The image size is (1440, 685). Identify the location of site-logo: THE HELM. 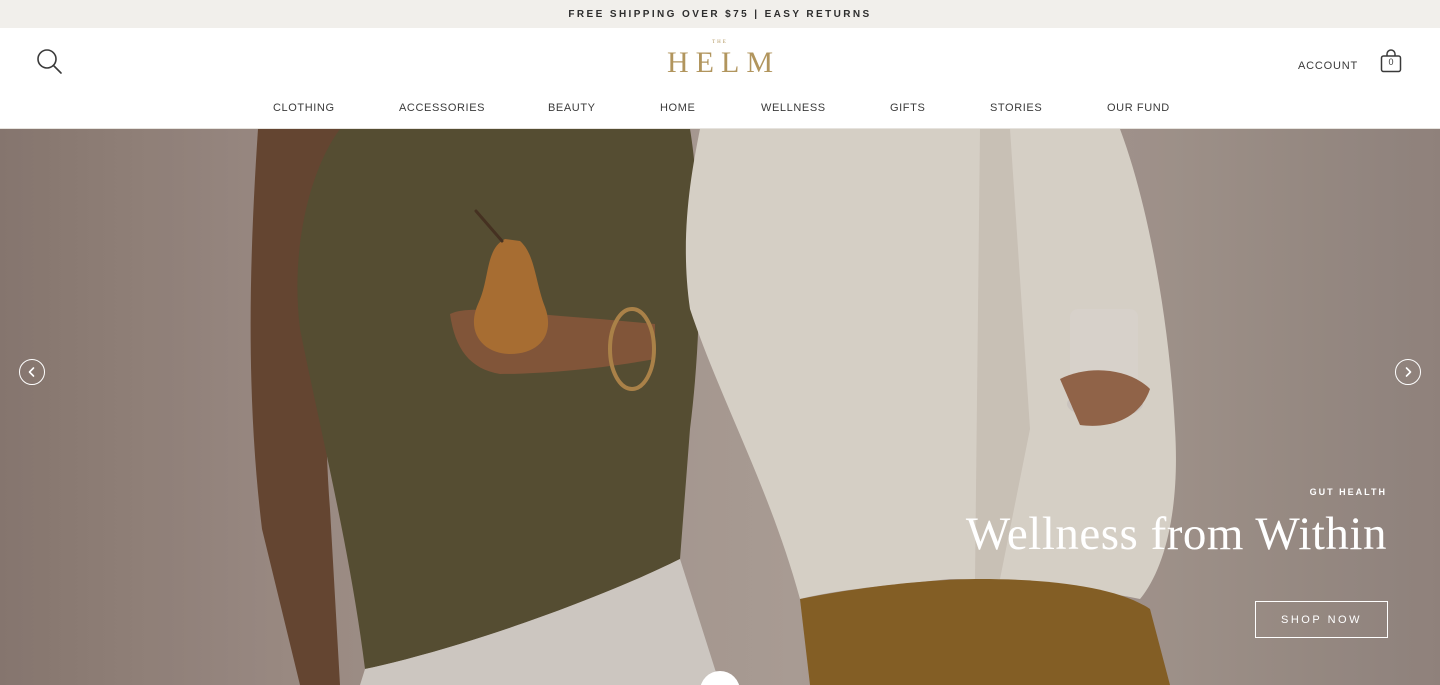
(720, 62).